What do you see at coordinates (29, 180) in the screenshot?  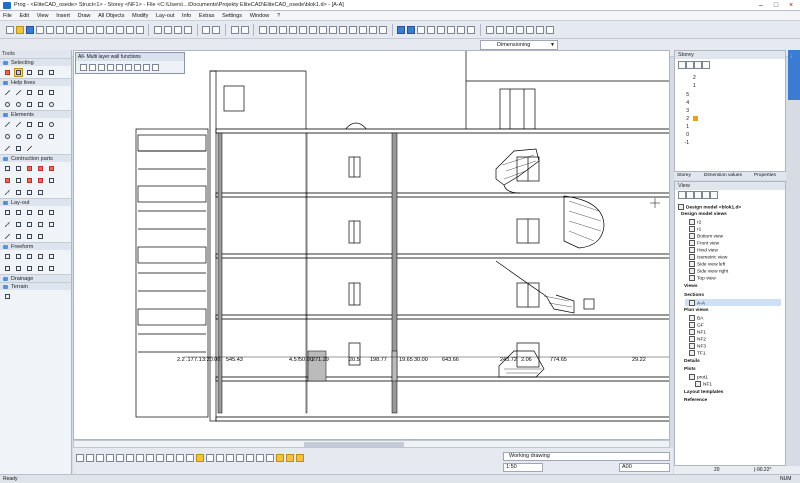 I see `roof-icon` at bounding box center [29, 180].